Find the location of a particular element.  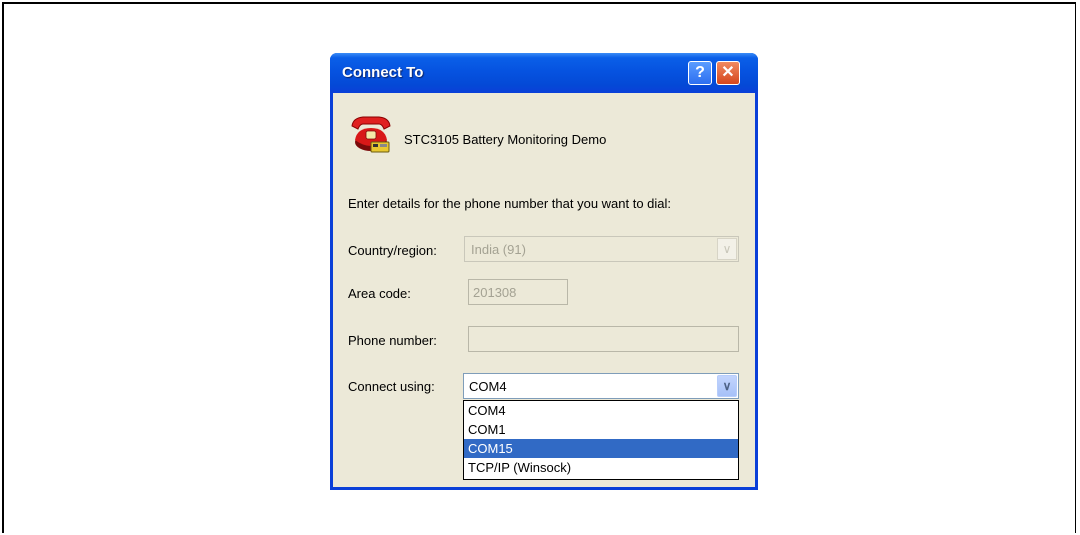

phone-icon is located at coordinates (371, 134).